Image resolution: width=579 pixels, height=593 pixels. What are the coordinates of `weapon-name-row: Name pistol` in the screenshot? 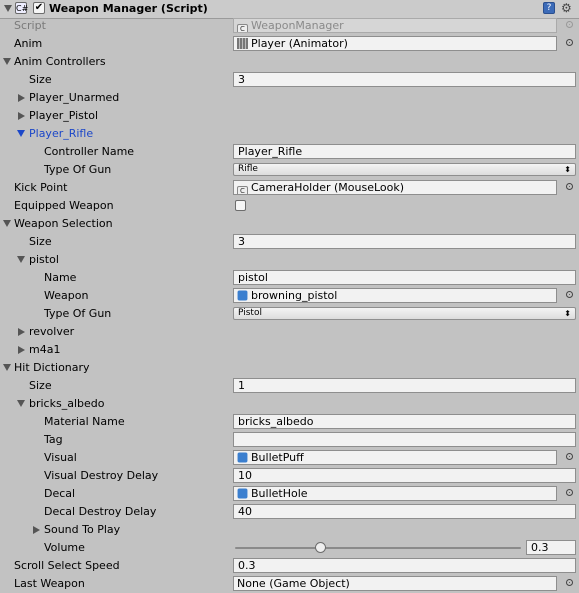 It's located at (289, 278).